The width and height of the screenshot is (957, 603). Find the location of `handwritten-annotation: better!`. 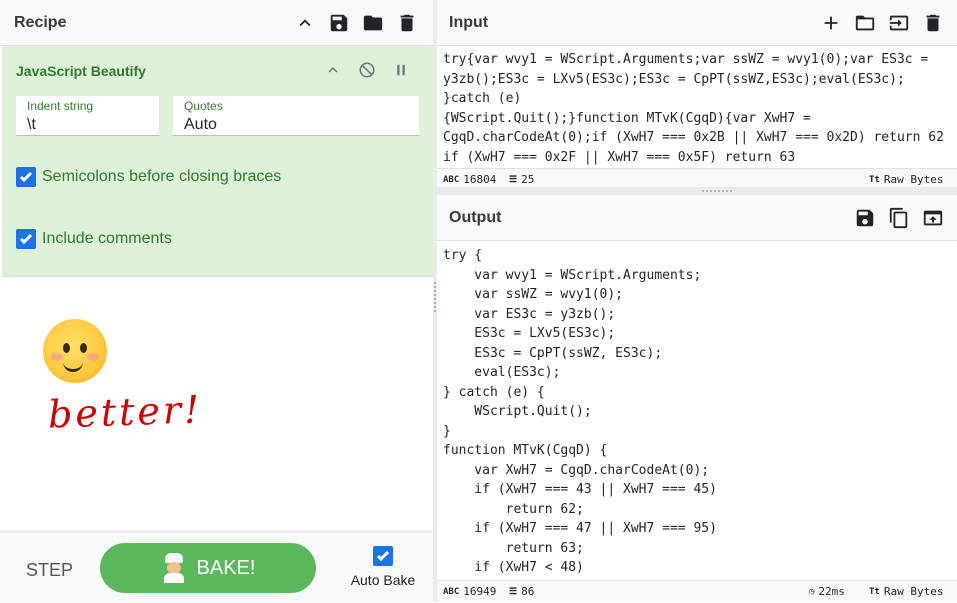

handwritten-annotation: better! is located at coordinates (125, 412).